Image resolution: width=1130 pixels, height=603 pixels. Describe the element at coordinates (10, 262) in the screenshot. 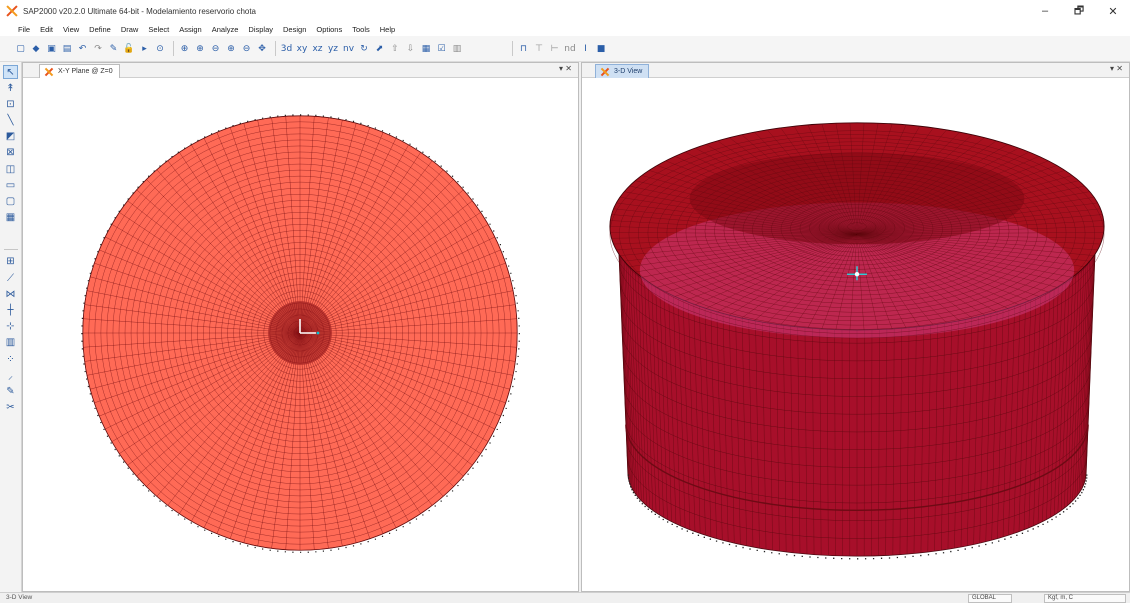

I see `select-all-icon: ⊞` at that location.